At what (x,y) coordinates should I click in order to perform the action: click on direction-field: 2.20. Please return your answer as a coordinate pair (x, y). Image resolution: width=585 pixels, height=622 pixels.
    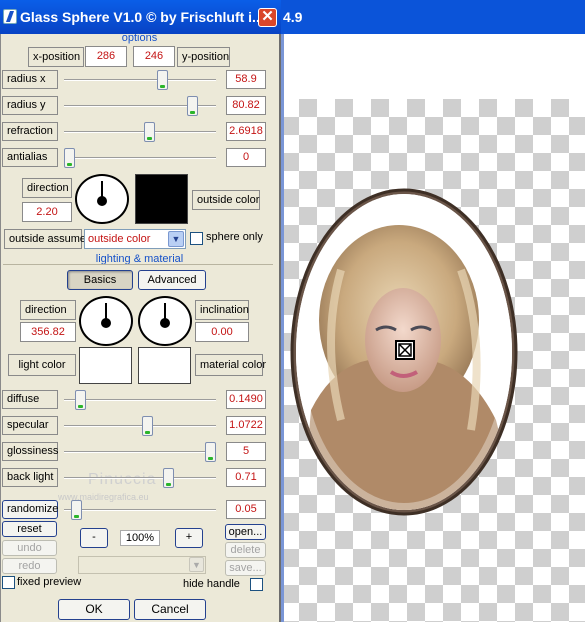
    Looking at the image, I should click on (47, 212).